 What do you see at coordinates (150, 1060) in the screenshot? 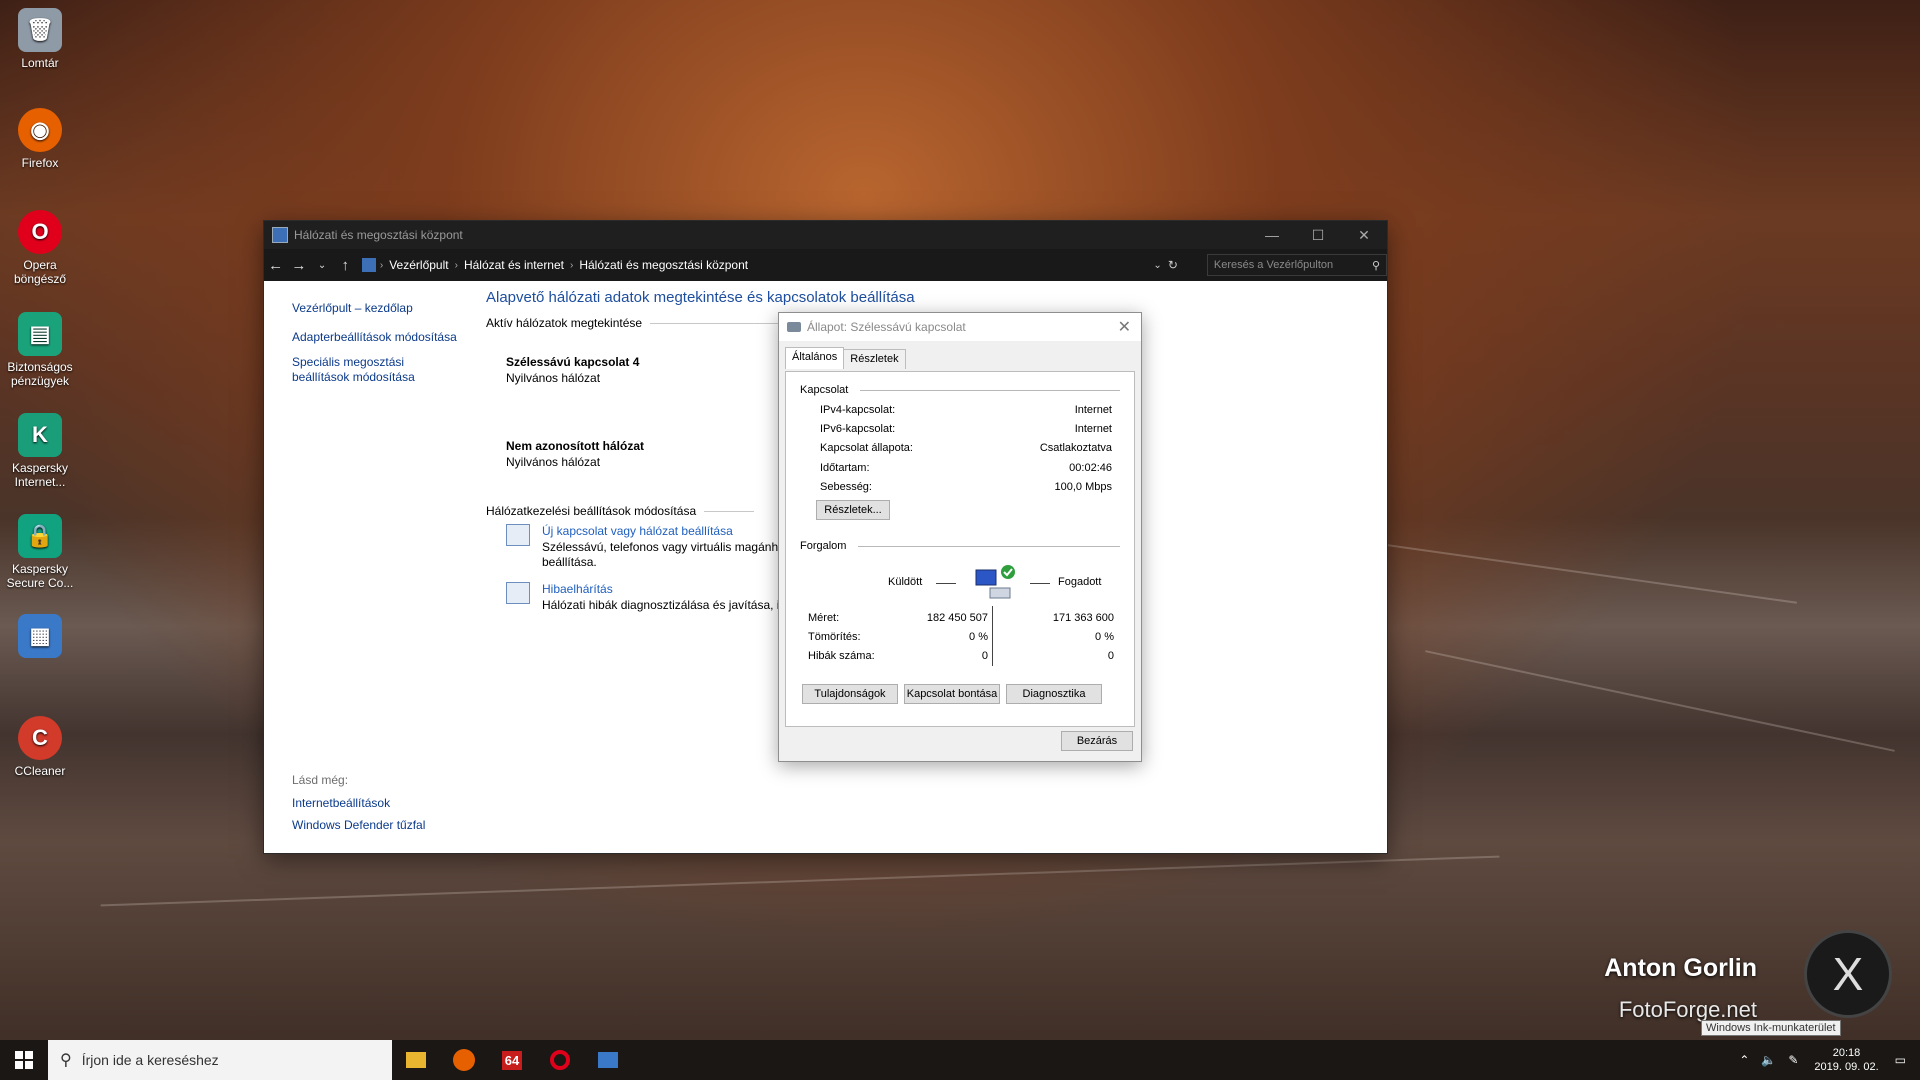
I see `taskbar-search-placeholder: Írjon ide a kereséshez` at bounding box center [150, 1060].